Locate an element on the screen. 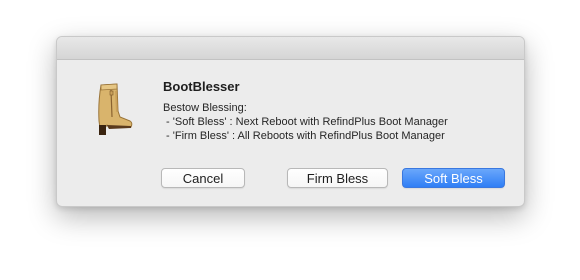 This screenshot has height=280, width=580. soft-bless-button: Soft Bless is located at coordinates (453, 178).